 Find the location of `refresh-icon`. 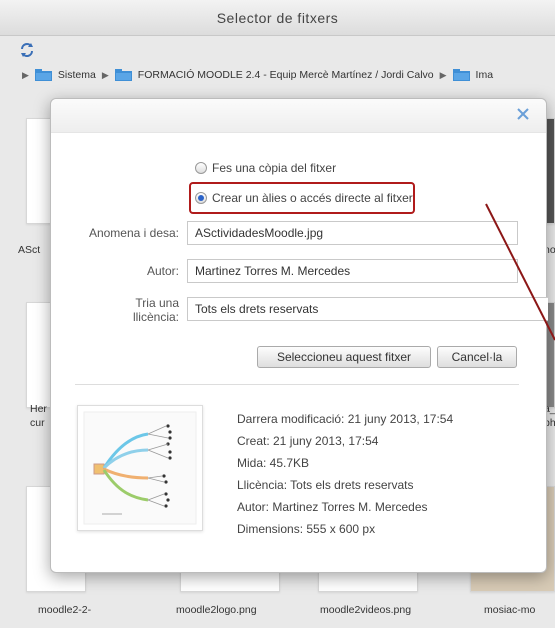

refresh-icon is located at coordinates (27, 50).